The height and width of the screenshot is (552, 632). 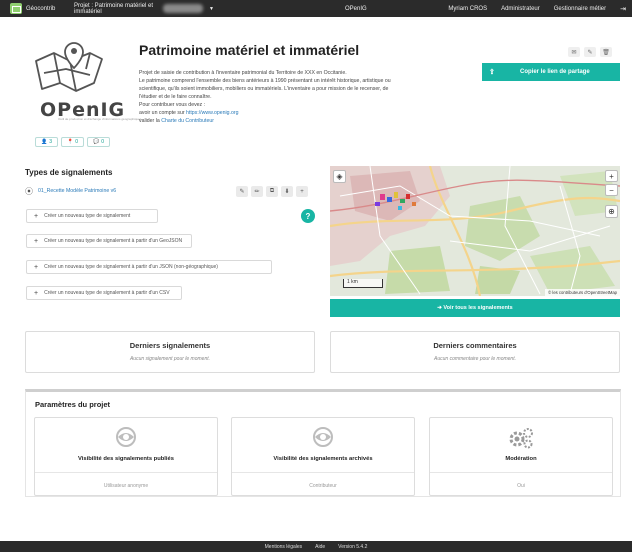 I want to click on comments-badge: 💬 0, so click(x=98, y=142).